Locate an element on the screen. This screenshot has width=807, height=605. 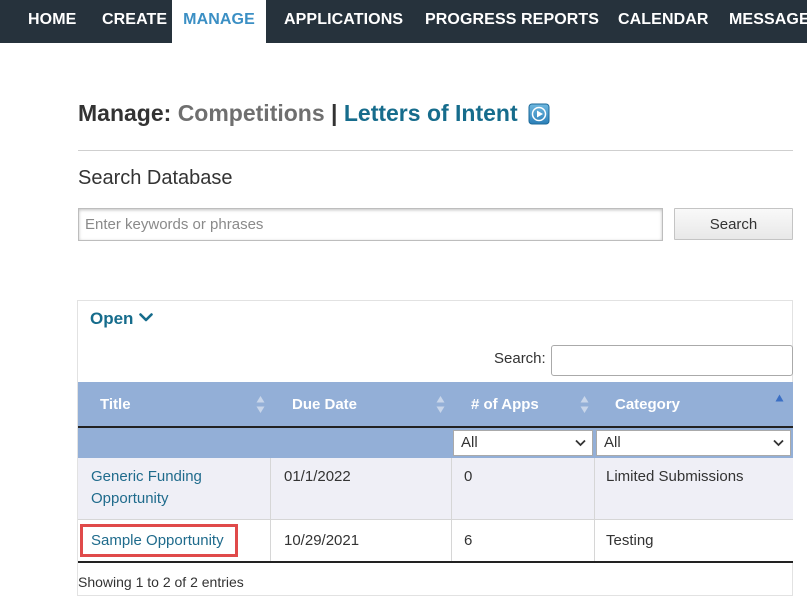
apps-filter-value: All is located at coordinates (469, 442).